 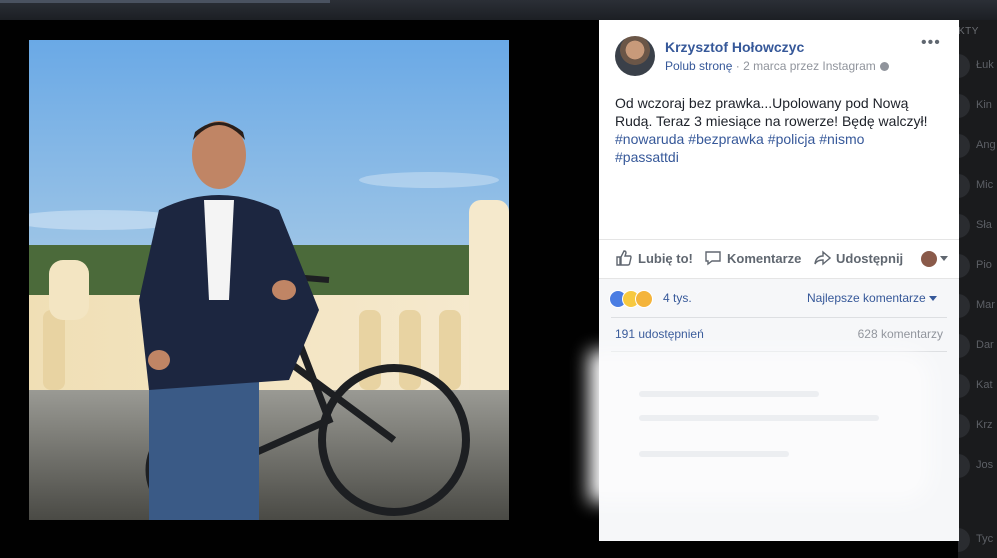 I want to click on contact-item: Kat, so click(x=977, y=388).